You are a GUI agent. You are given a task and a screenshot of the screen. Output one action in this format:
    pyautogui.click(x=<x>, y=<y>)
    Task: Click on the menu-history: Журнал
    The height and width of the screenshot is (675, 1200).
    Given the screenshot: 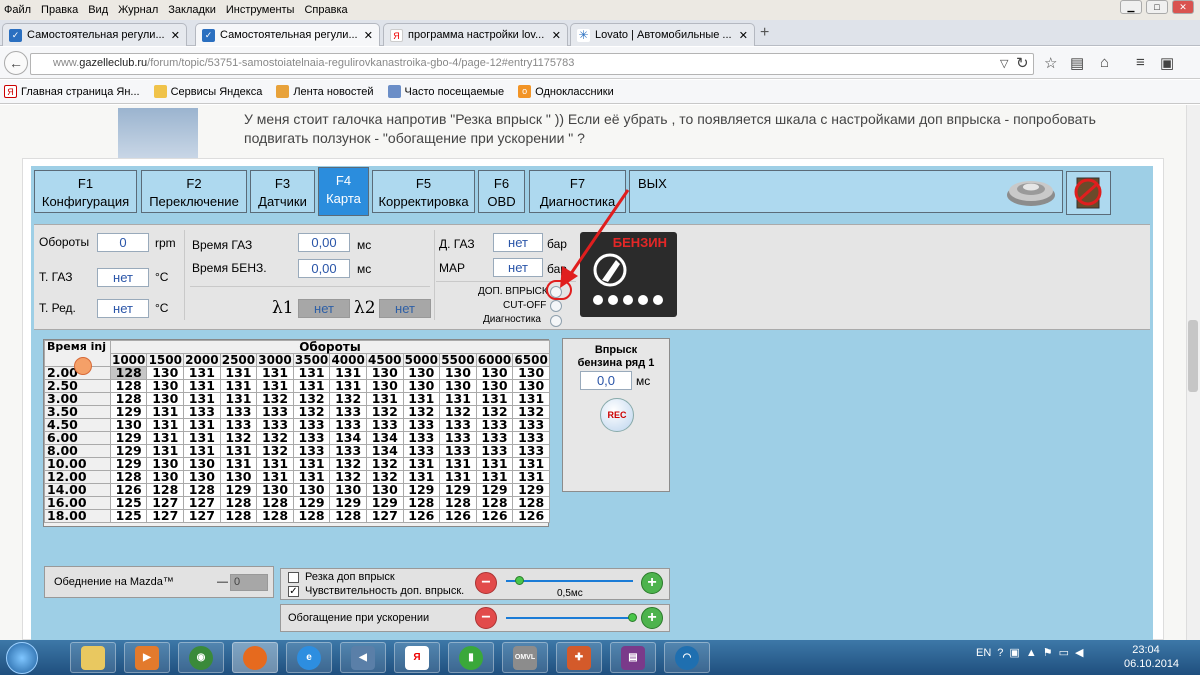 What is the action you would take?
    pyautogui.click(x=138, y=10)
    